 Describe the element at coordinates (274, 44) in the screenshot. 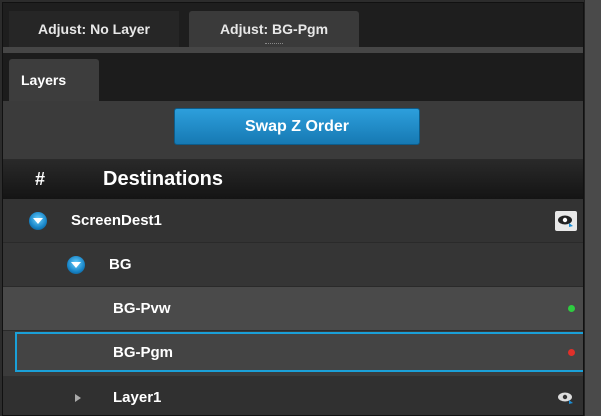

I see `drag-grip` at that location.